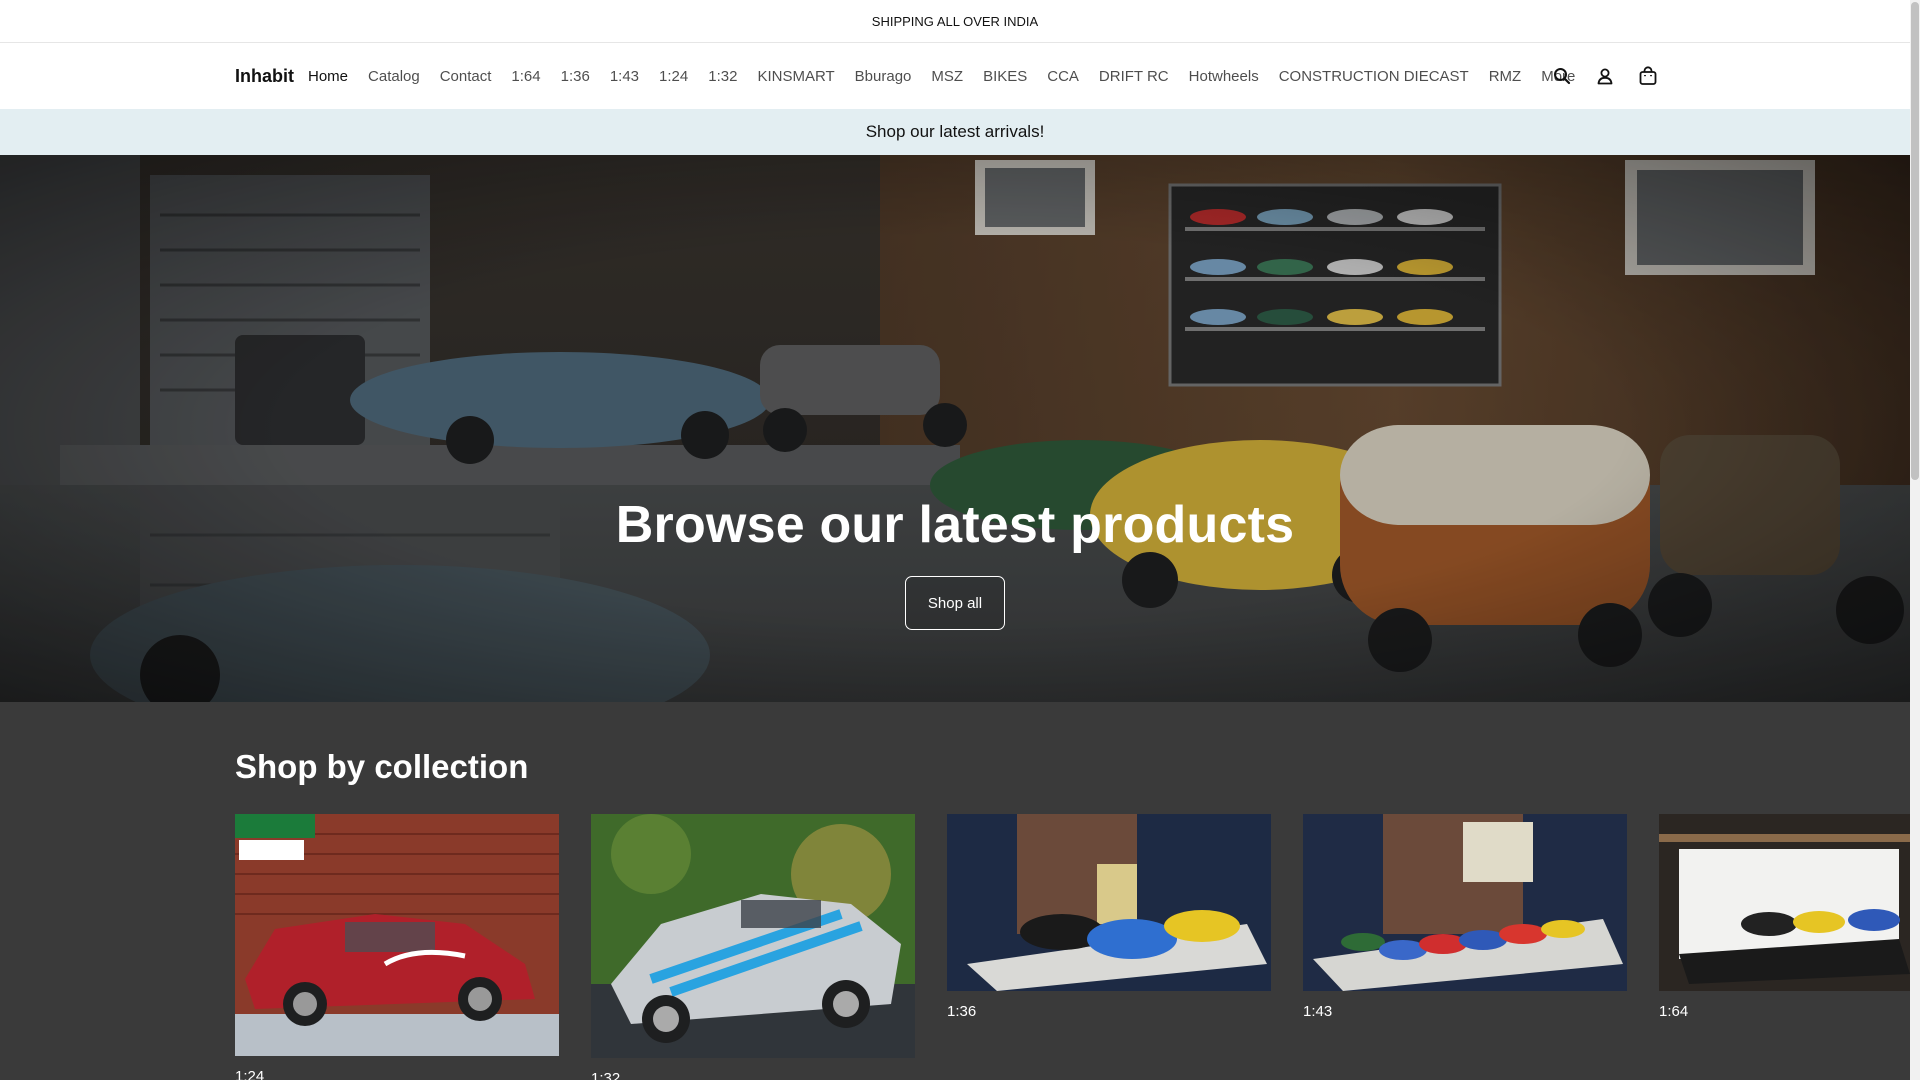 Image resolution: width=1920 pixels, height=1080 pixels. What do you see at coordinates (947, 76) in the screenshot?
I see `nav-msz: MSZ` at bounding box center [947, 76].